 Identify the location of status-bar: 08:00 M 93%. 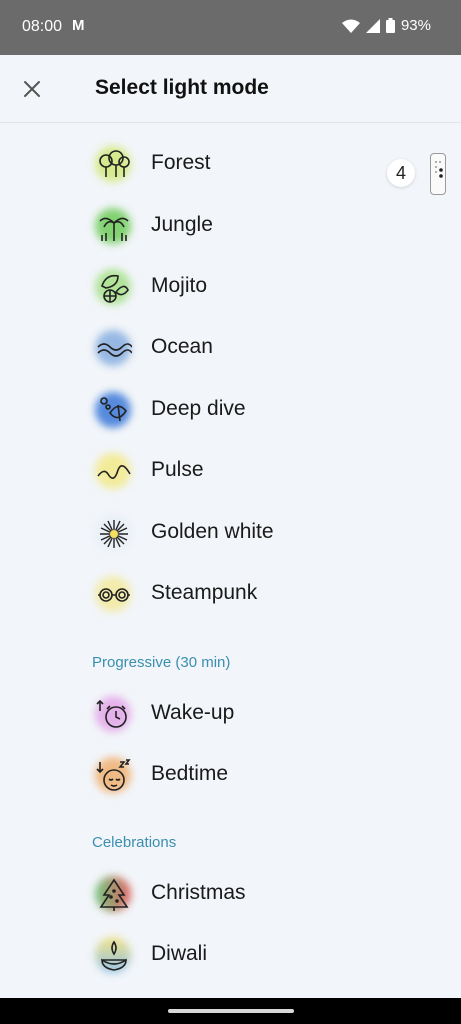
(230, 27).